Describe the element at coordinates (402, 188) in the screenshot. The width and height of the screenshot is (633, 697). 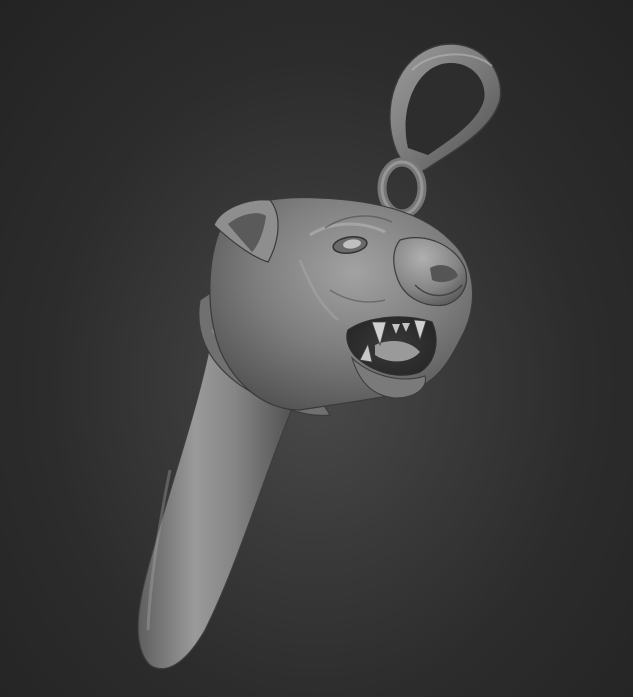
I see `jump-ring` at that location.